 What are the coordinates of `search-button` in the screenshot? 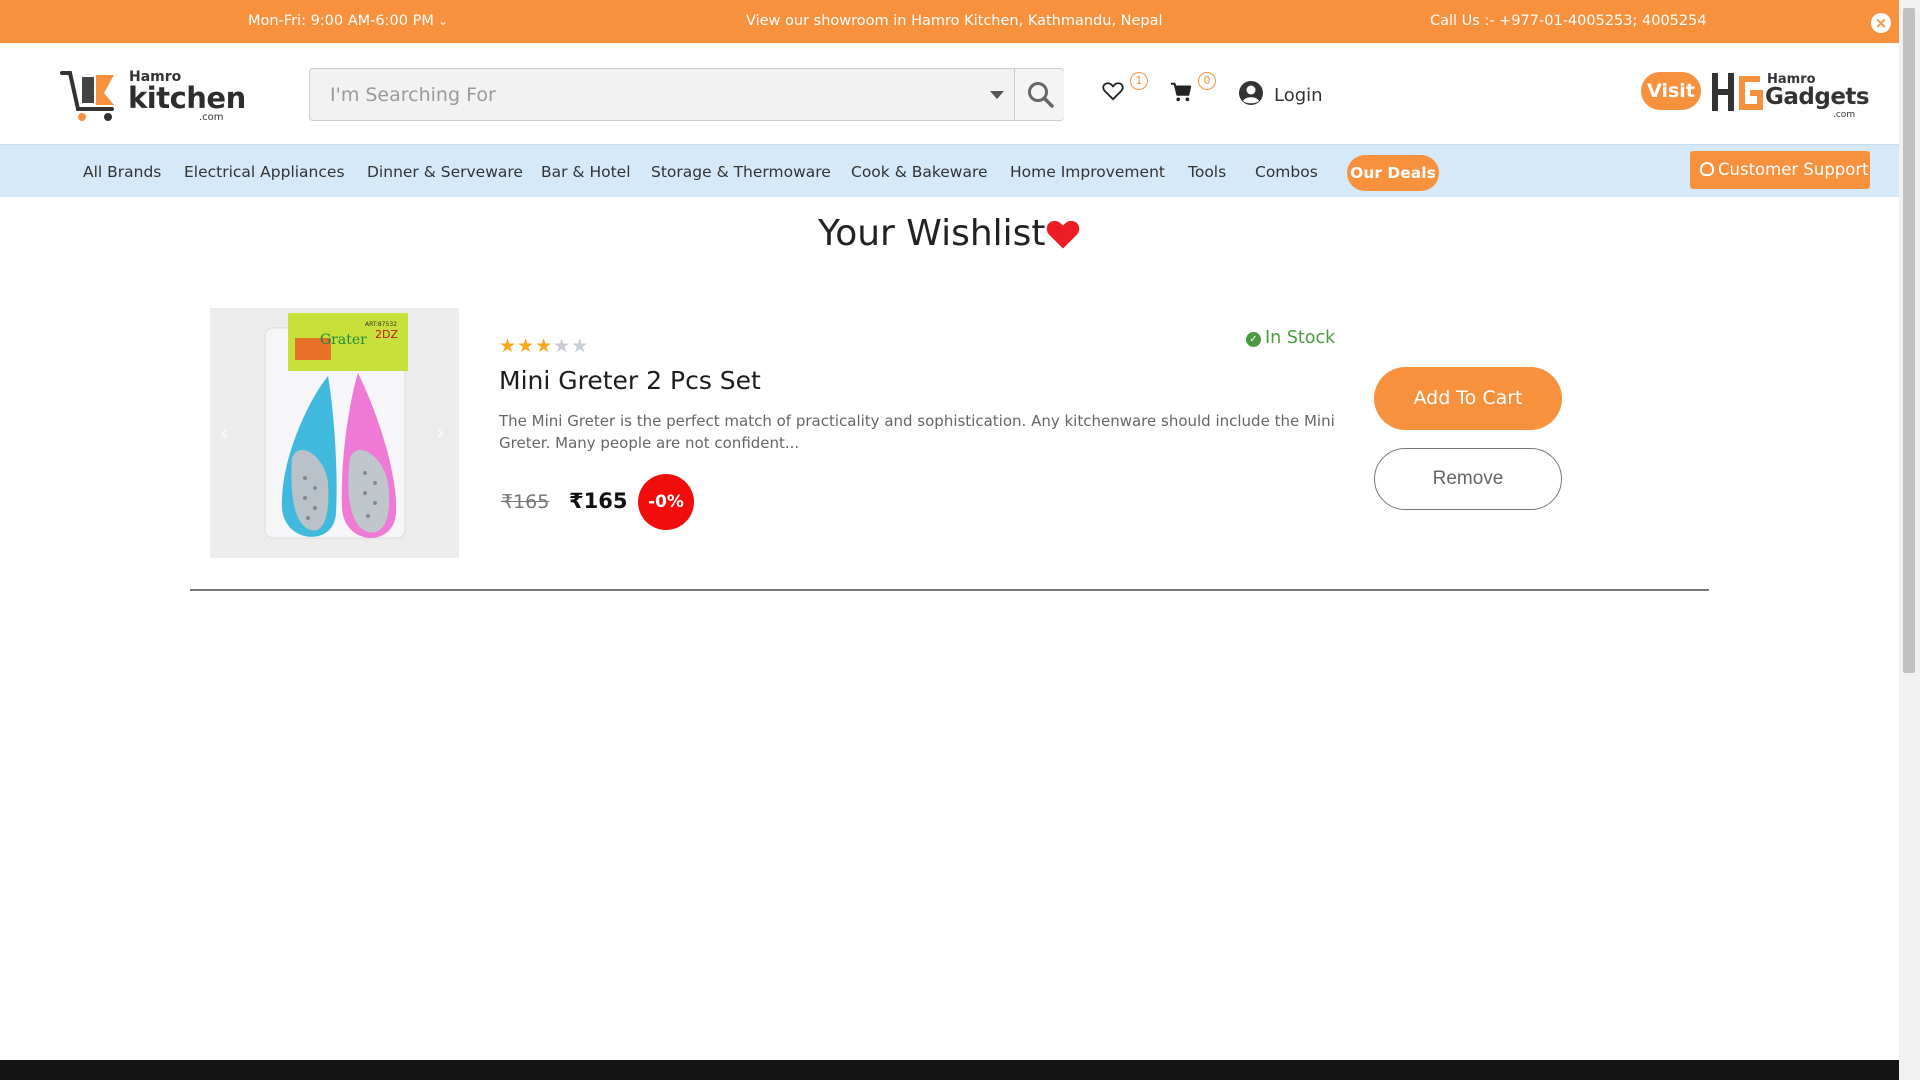 It's located at (1039, 94).